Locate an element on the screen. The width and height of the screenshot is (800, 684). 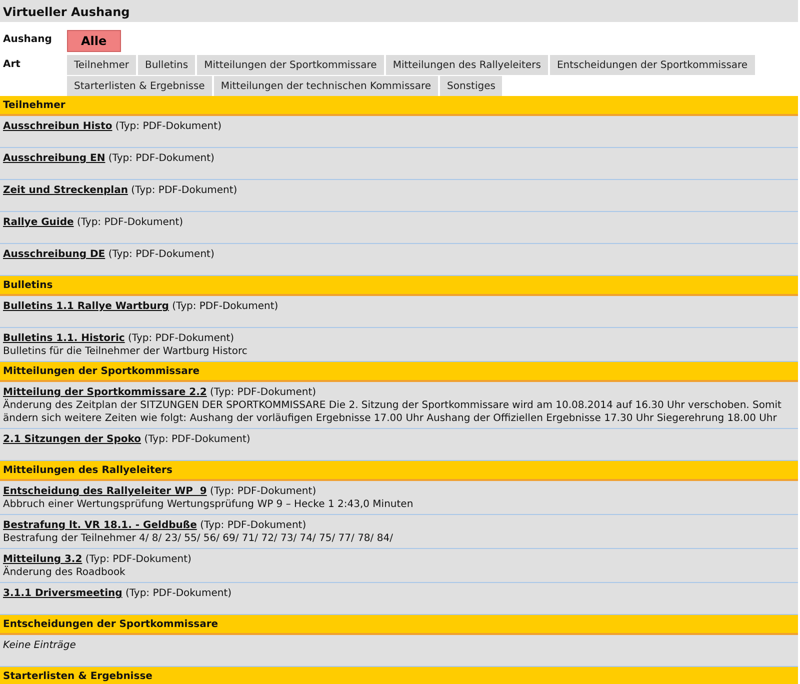
section-header: Mitteilungen der Sportkommissare is located at coordinates (399, 372).